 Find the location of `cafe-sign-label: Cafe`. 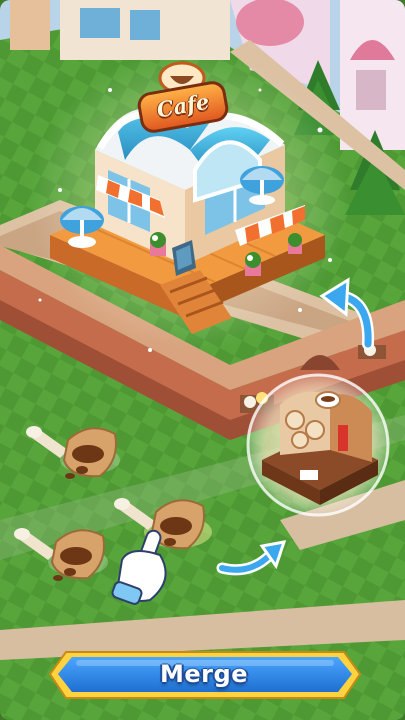

cafe-sign-label: Cafe is located at coordinates (183, 105).